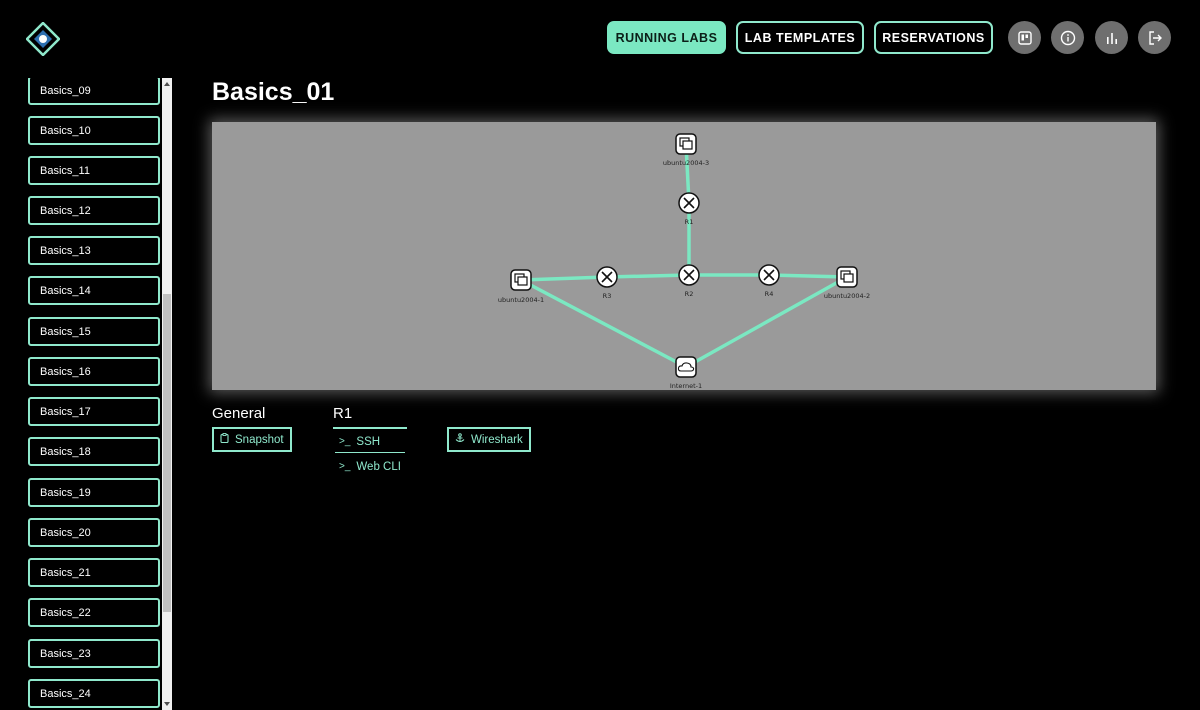 The height and width of the screenshot is (710, 1200). Describe the element at coordinates (686, 386) in the screenshot. I see `node-label: Internet-1` at that location.